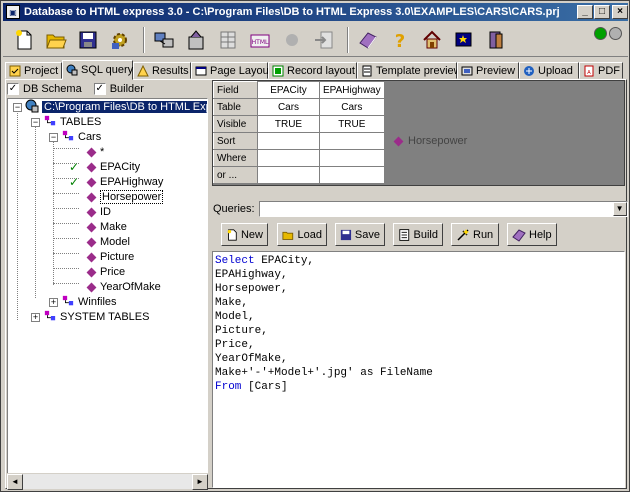 Image resolution: width=630 pixels, height=492 pixels. What do you see at coordinates (430, 141) in the screenshot?
I see `floating-field: Horsepower` at bounding box center [430, 141].